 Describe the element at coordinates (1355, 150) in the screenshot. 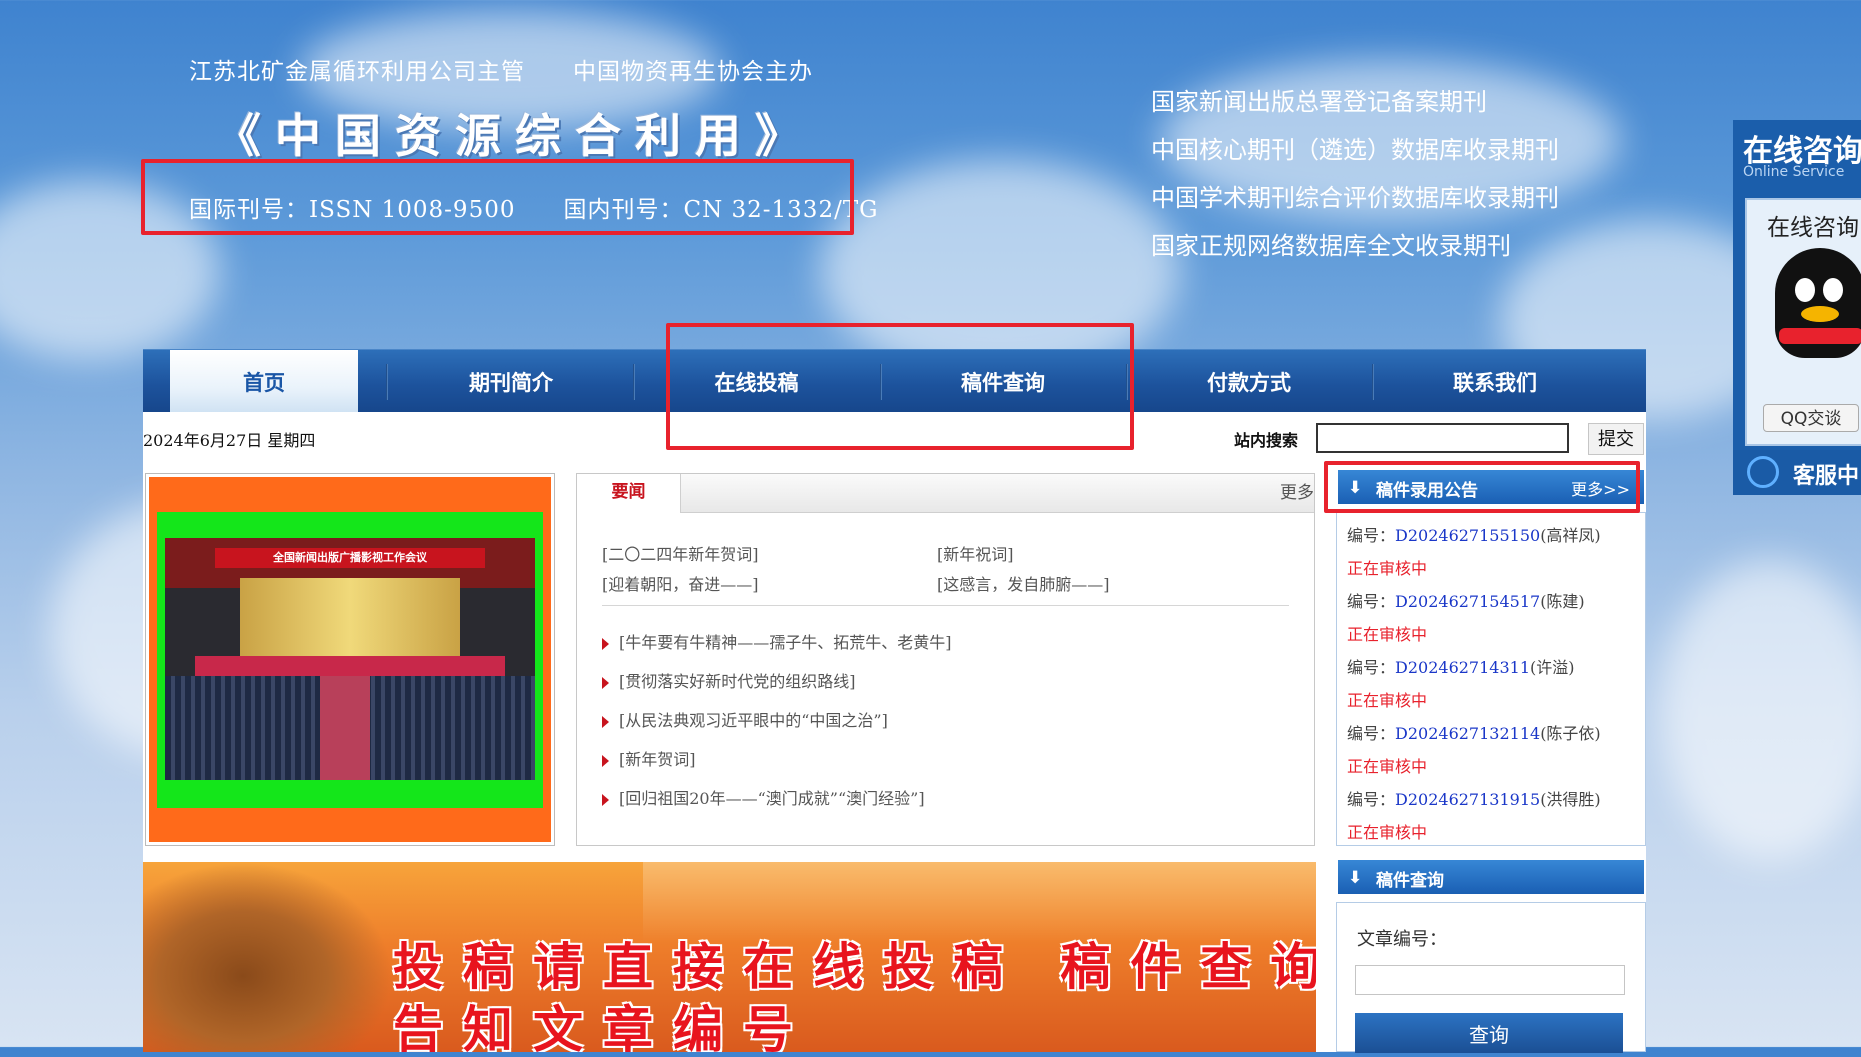

I see `recognition-line-2: 中国核心期刊（遴选）数据库收录期刊` at that location.